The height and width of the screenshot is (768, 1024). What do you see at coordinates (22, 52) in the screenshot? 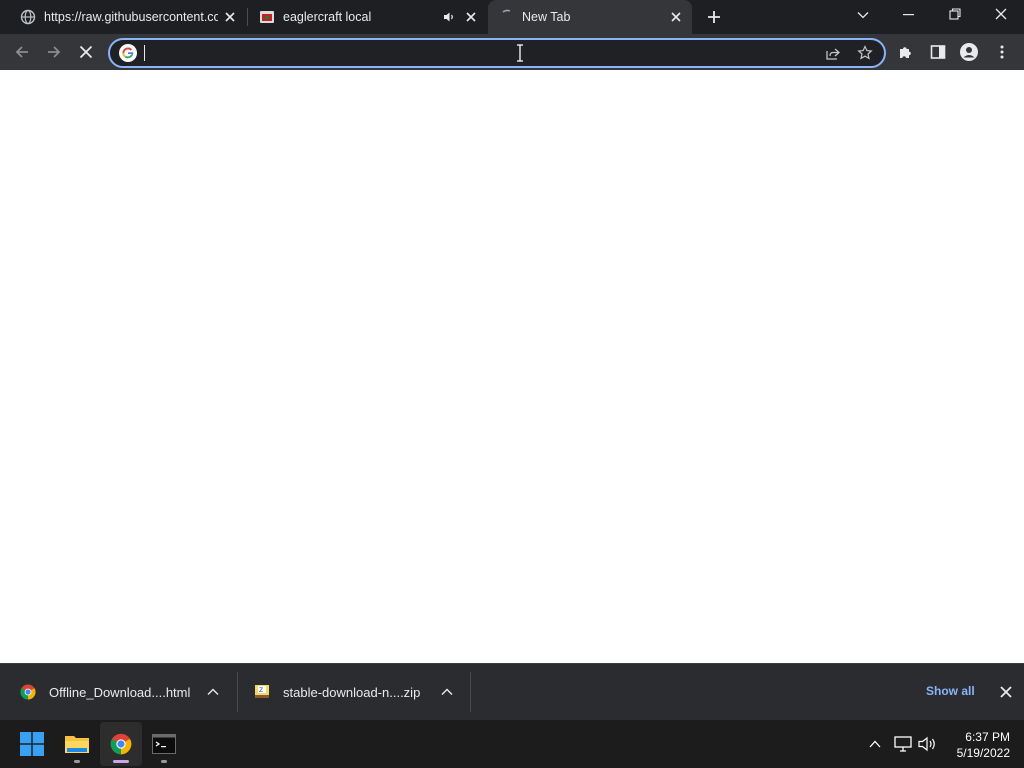
I see `back-arrow-icon` at bounding box center [22, 52].